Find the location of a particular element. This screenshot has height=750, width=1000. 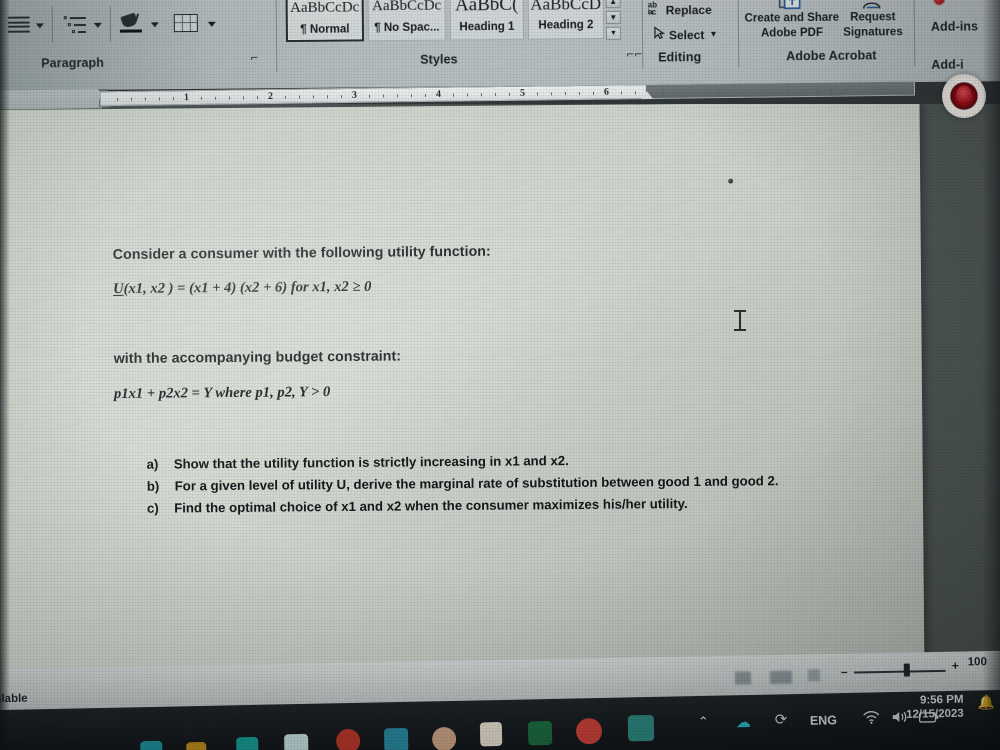

app-5-icon is located at coordinates (348, 739).